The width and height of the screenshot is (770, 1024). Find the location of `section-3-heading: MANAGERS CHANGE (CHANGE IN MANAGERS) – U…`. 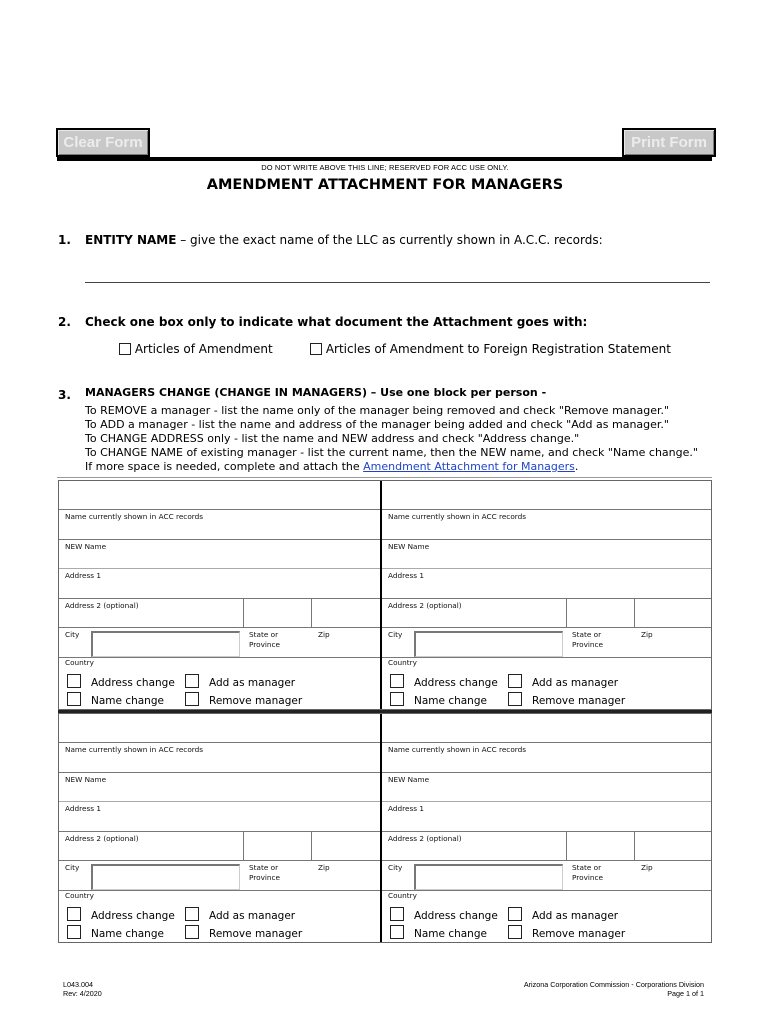

section-3-heading: MANAGERS CHANGE (CHANGE IN MANAGERS) – U… is located at coordinates (316, 392).